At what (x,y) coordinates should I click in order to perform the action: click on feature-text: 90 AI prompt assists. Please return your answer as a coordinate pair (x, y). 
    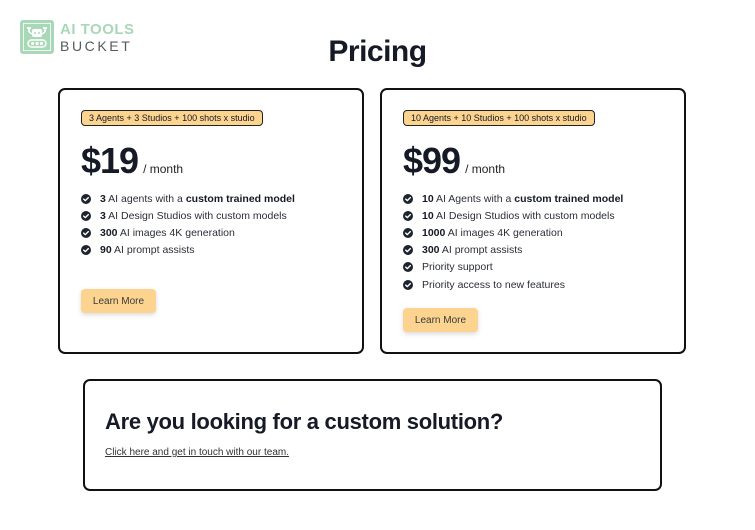
    Looking at the image, I should click on (147, 250).